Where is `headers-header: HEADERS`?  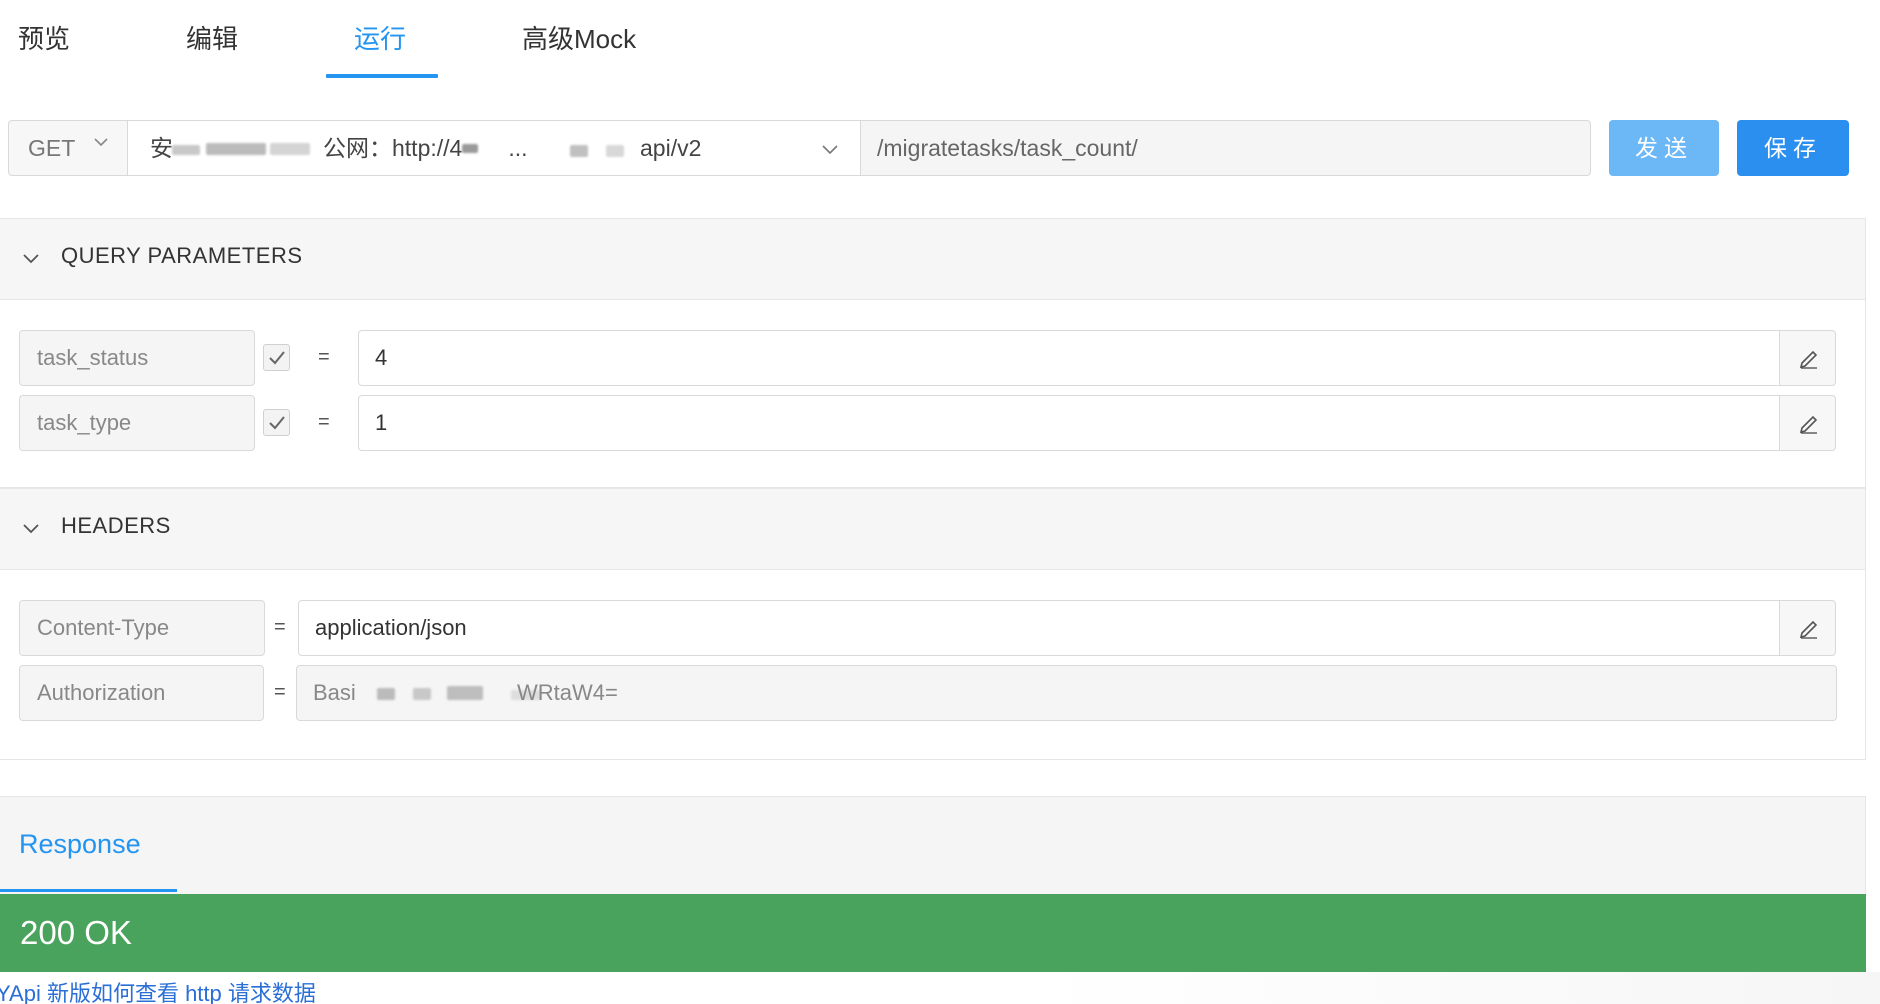
headers-header: HEADERS is located at coordinates (933, 529).